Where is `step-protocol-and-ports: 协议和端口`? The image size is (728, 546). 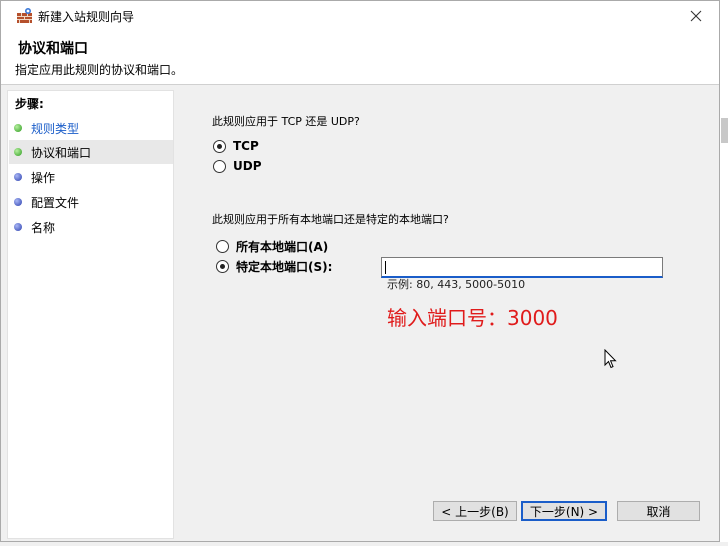
step-protocol-and-ports: 协议和端口 is located at coordinates (91, 152).